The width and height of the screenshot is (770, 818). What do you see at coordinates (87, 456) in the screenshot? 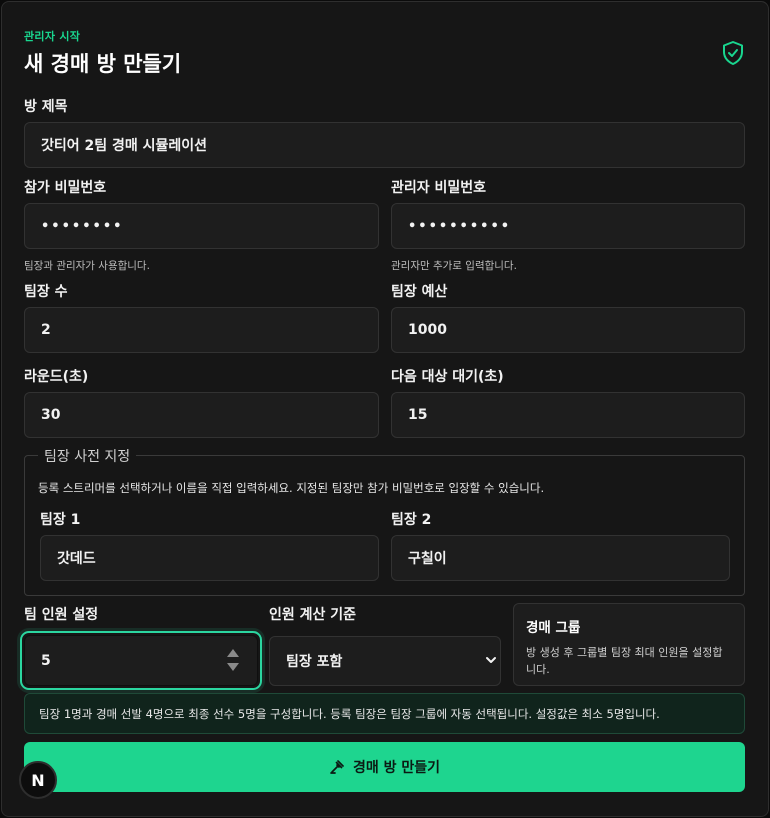
I see `captain-preset-legend: 팀장 사전 지정` at bounding box center [87, 456].